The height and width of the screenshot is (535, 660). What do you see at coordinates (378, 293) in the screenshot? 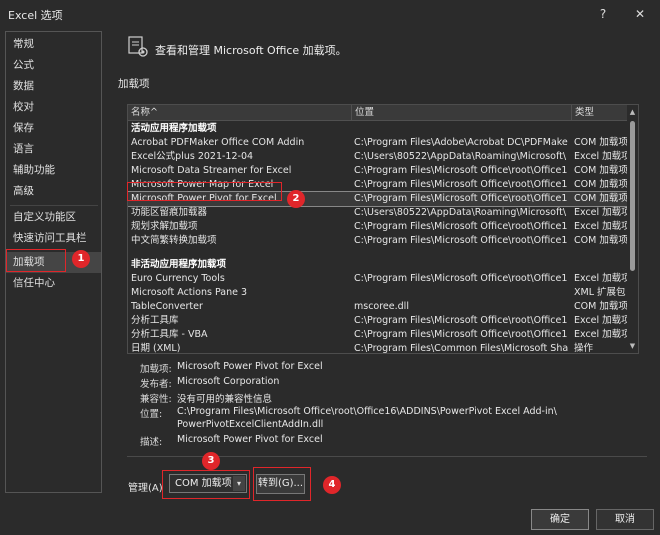
I see `table-row: Microsoft Actions Pane 3 XML 扩展包` at bounding box center [378, 293].